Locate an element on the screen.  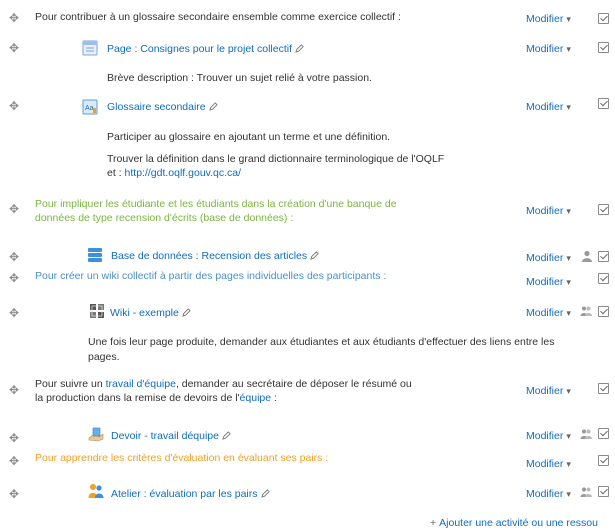
glossary-icon: Aa is located at coordinates (90, 107).